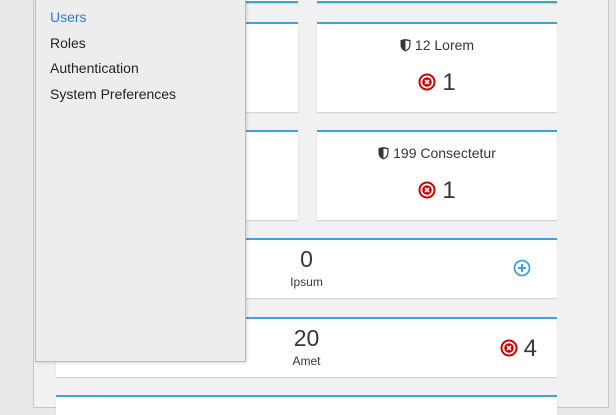 The height and width of the screenshot is (415, 616). Describe the element at coordinates (113, 94) in the screenshot. I see `menu-item-system-preferences: System Preferences` at that location.